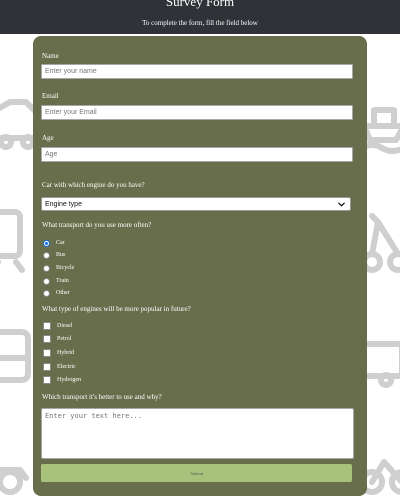  Describe the element at coordinates (50, 96) in the screenshot. I see `email-label: Email` at that location.